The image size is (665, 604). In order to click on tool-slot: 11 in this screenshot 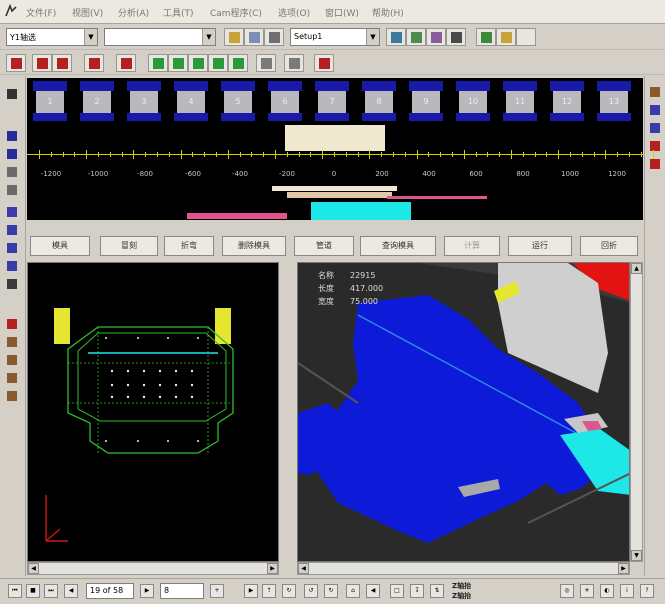, I will do `click(520, 103)`.